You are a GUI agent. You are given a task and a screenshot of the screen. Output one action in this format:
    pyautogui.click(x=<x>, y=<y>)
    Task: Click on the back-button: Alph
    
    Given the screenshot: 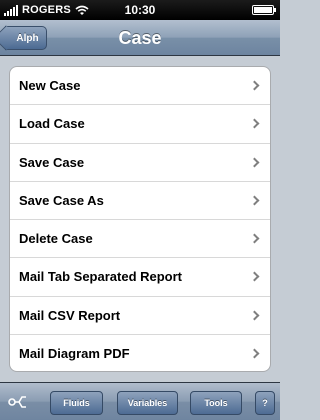 What is the action you would take?
    pyautogui.click(x=26, y=38)
    